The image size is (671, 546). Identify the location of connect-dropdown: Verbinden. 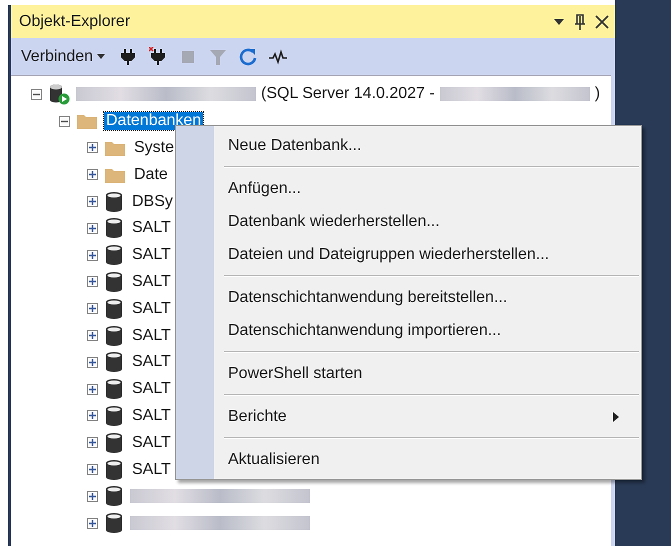
(63, 57).